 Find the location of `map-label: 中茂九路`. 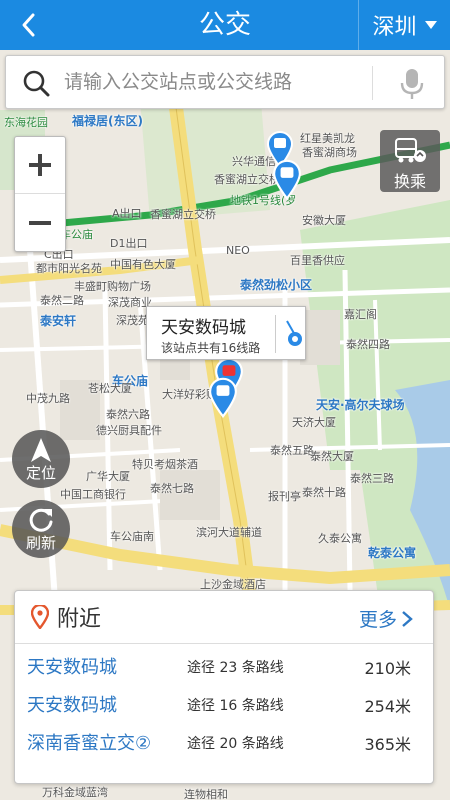

map-label: 中茂九路 is located at coordinates (48, 398).